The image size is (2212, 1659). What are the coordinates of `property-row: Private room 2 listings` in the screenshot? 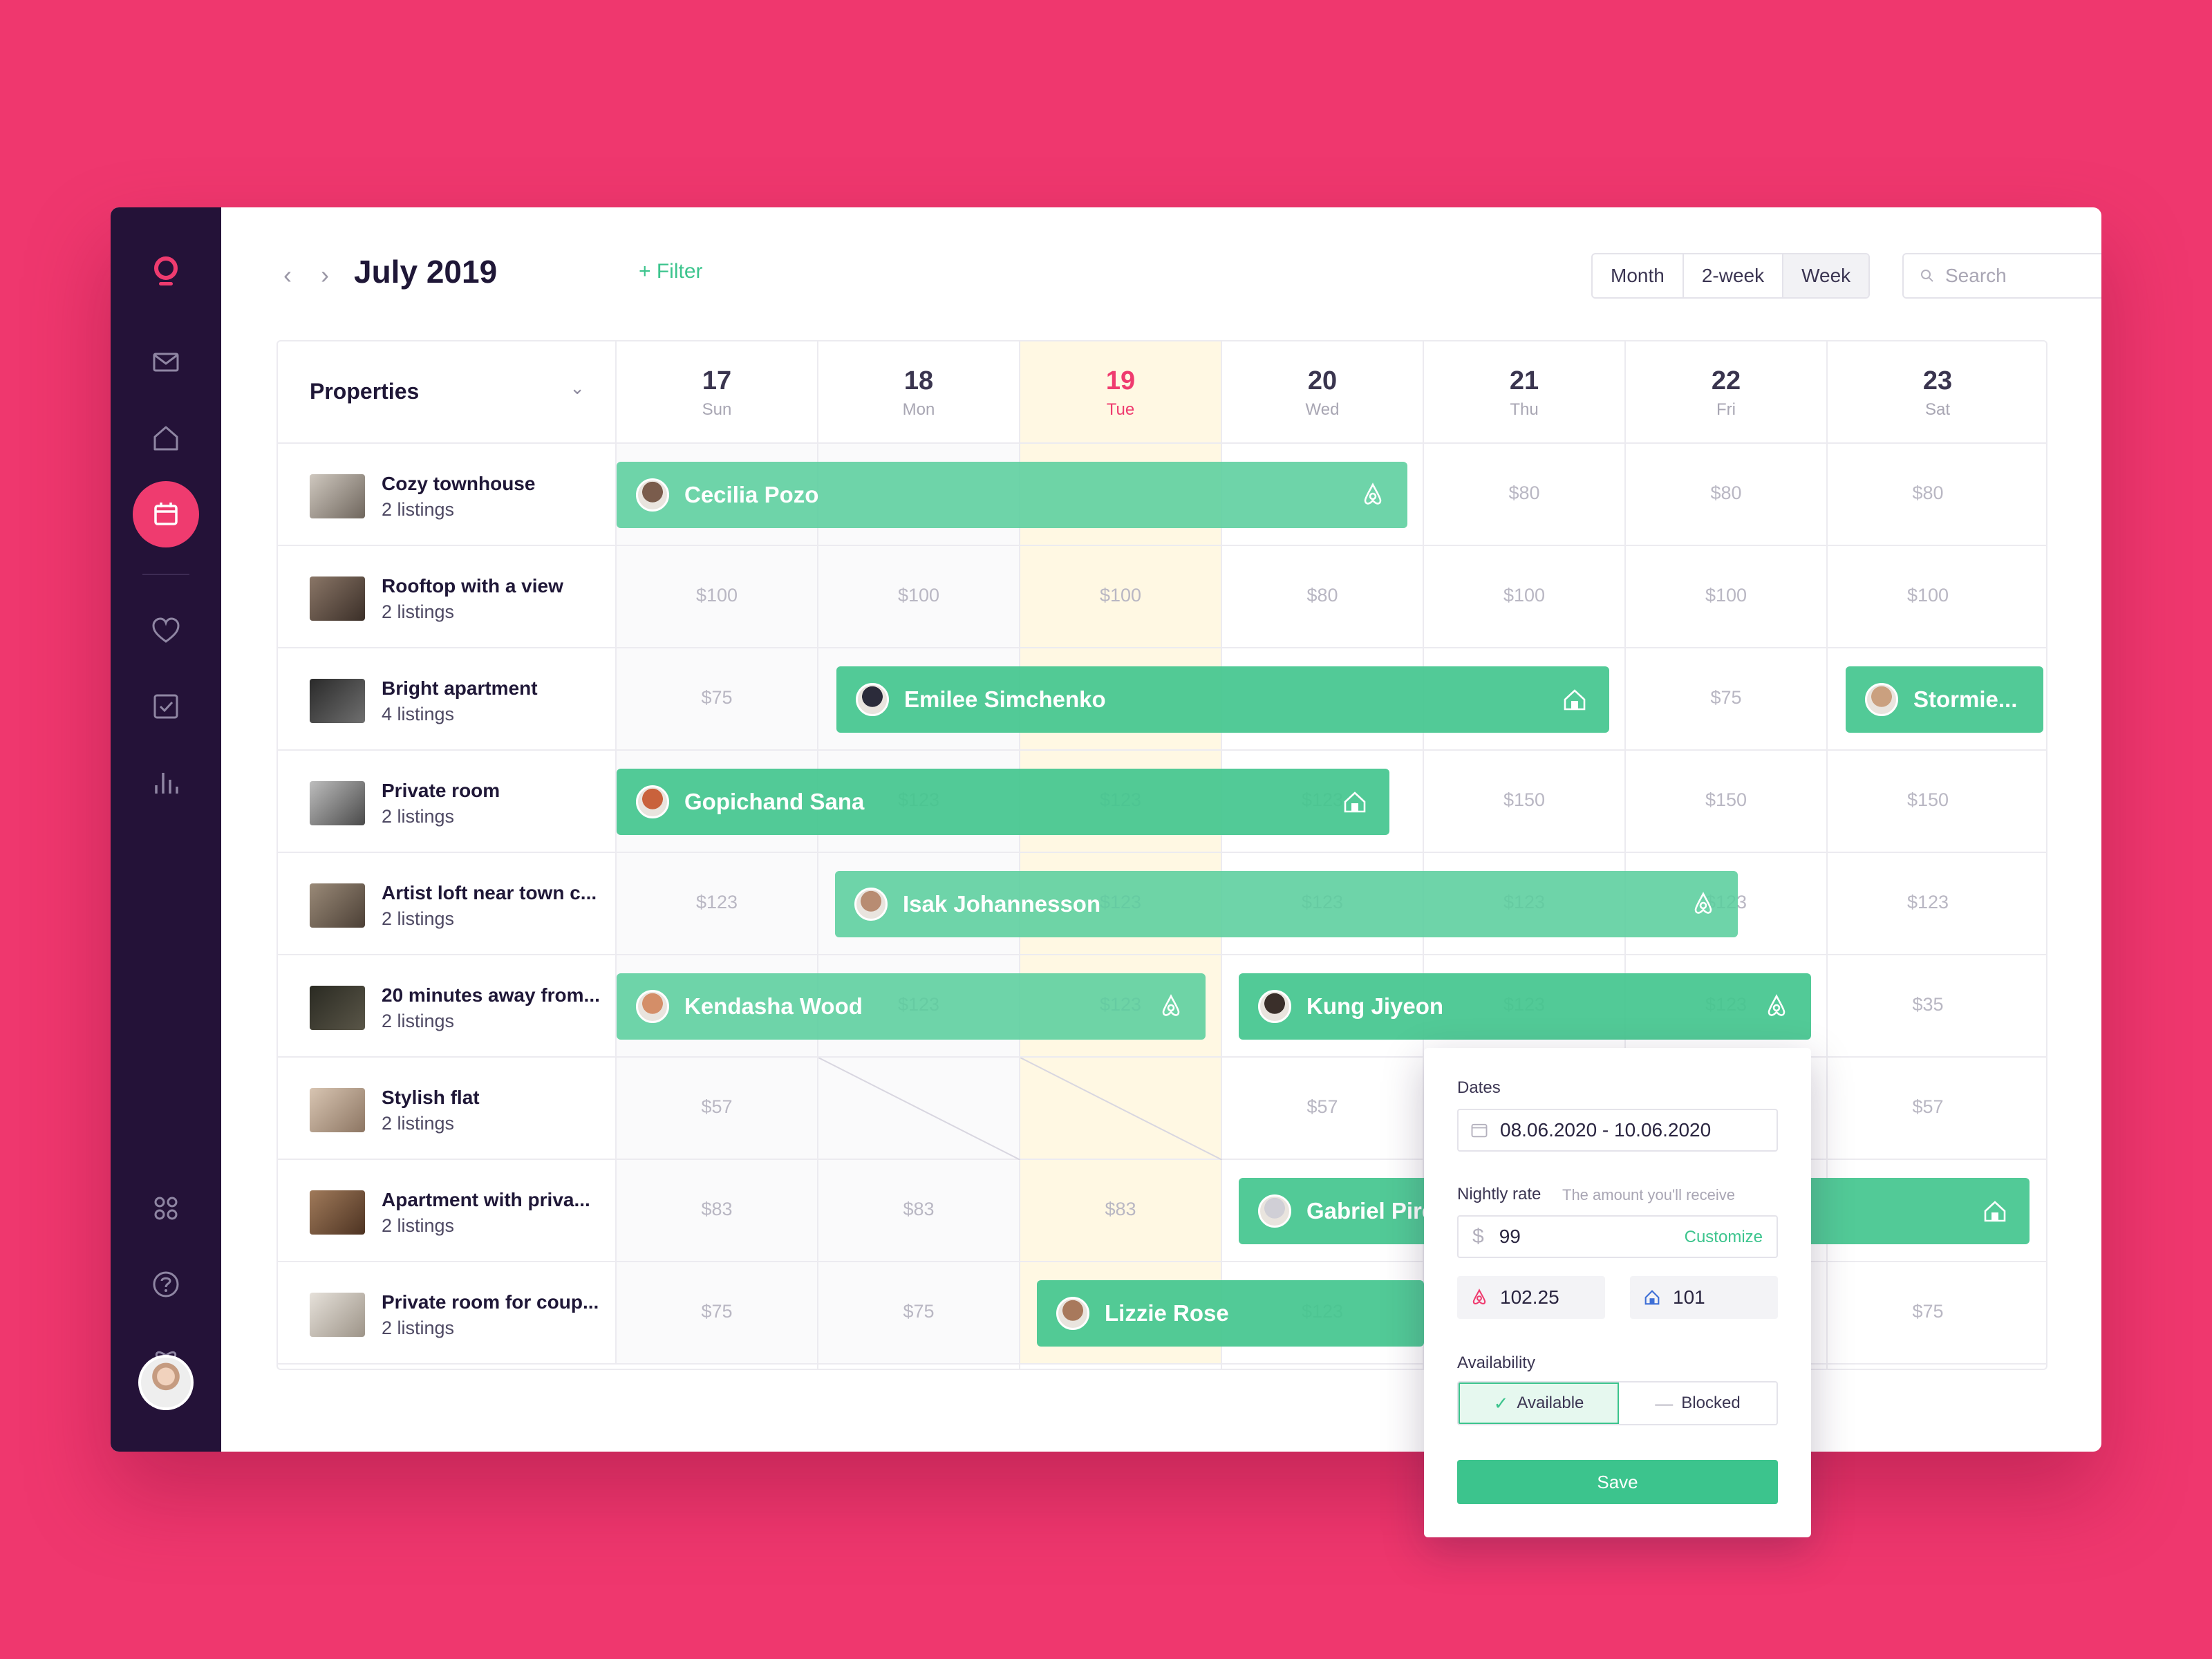 It's located at (447, 802).